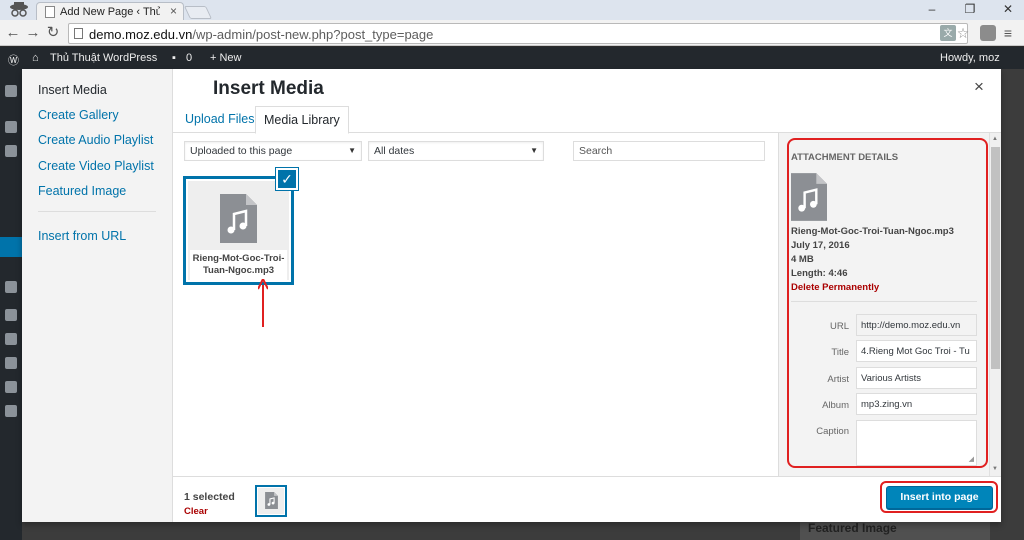 The image size is (1024, 540). What do you see at coordinates (196, 511) in the screenshot?
I see `clear-selection-link: Clear` at bounding box center [196, 511].